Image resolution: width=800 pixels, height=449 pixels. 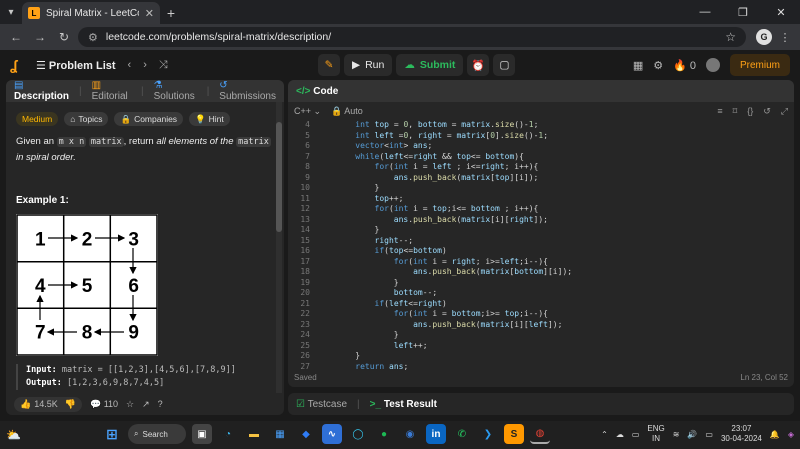 I want to click on braces-icon: {}, so click(x=750, y=111).